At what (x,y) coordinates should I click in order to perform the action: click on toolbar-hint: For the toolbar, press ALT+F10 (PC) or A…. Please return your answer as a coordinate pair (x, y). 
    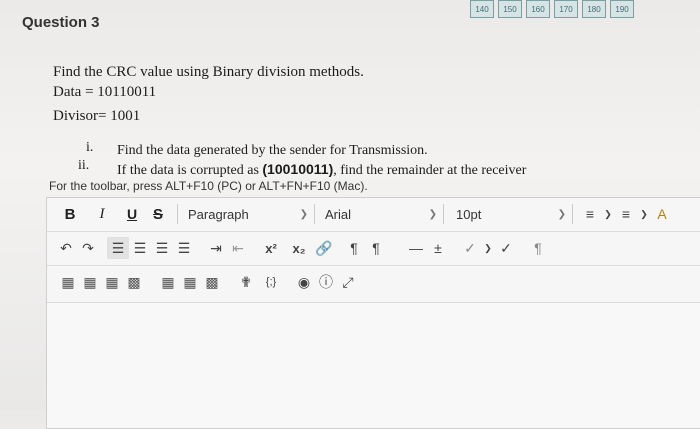
    Looking at the image, I should click on (208, 186).